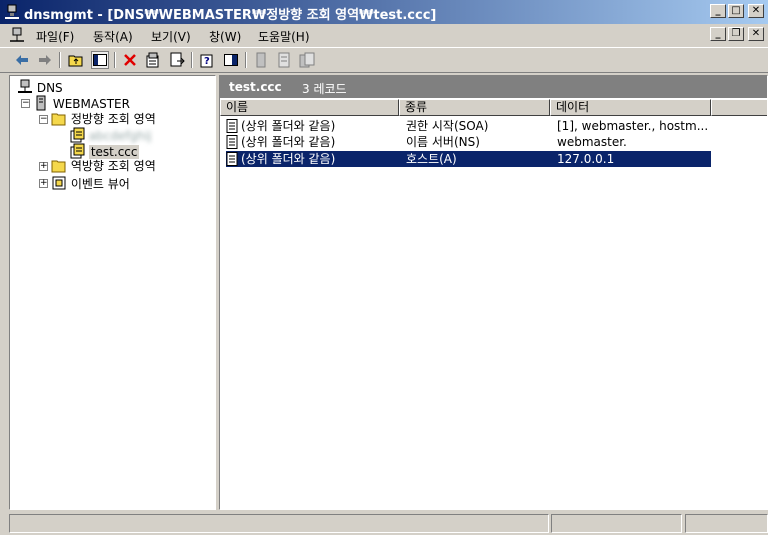 The height and width of the screenshot is (535, 768). Describe the element at coordinates (630, 107) in the screenshot. I see `column-header-data: 데이터` at that location.